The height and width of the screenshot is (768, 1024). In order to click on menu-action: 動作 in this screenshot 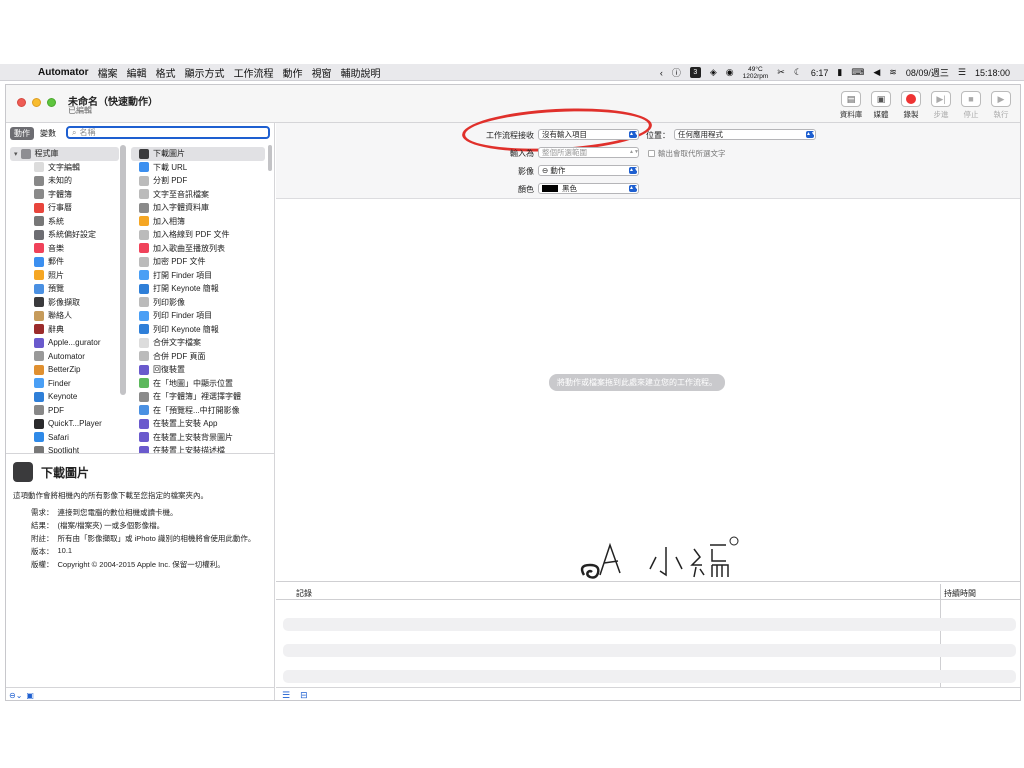, I will do `click(293, 72)`.